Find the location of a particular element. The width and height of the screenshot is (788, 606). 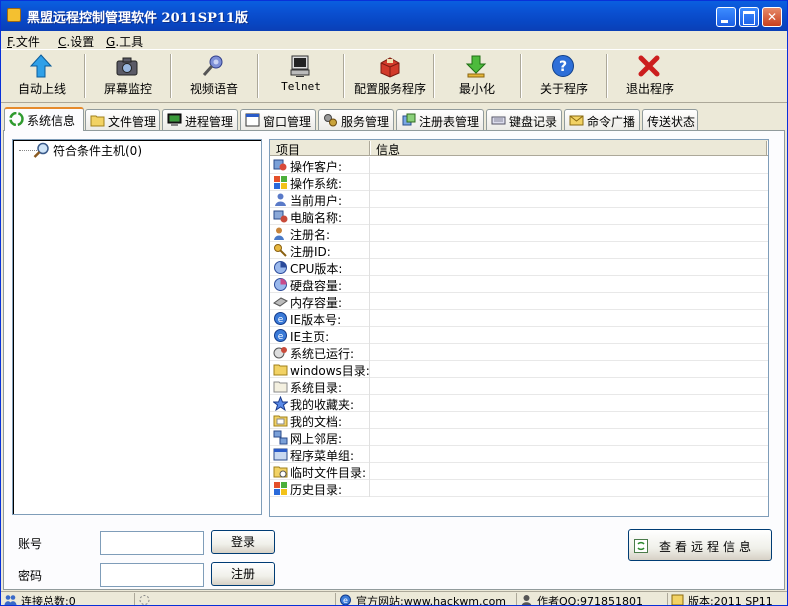

status-author: 作者QQ:971851801 is located at coordinates (591, 599).